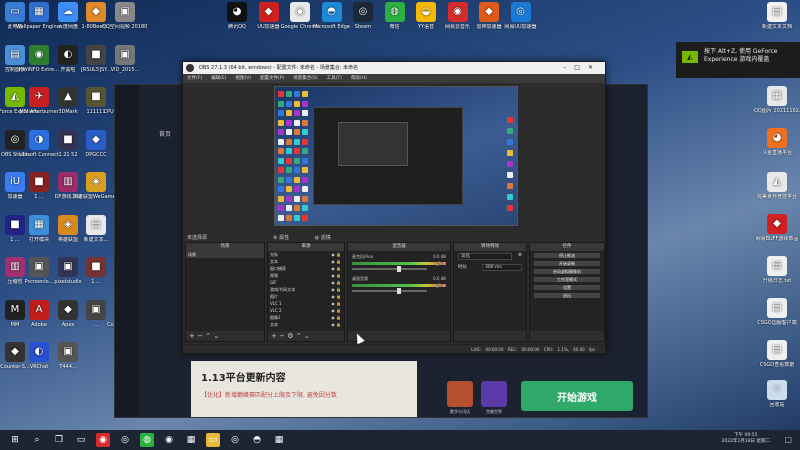  What do you see at coordinates (306, 296) in the screenshot?
I see `source-item: 图片 ◉ 🔒` at bounding box center [306, 296].